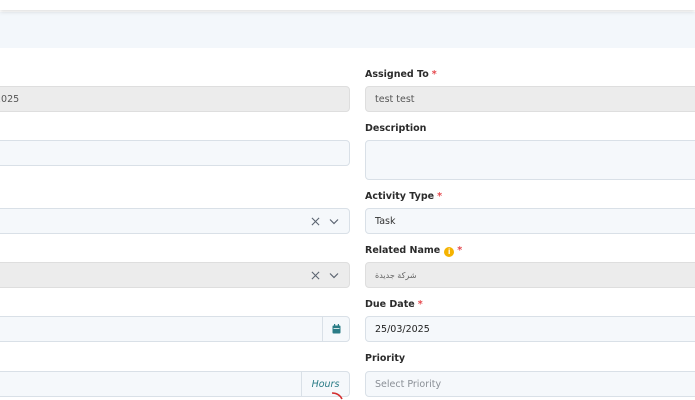 The image size is (695, 400). What do you see at coordinates (175, 329) in the screenshot?
I see `left-date-picker-field` at bounding box center [175, 329].